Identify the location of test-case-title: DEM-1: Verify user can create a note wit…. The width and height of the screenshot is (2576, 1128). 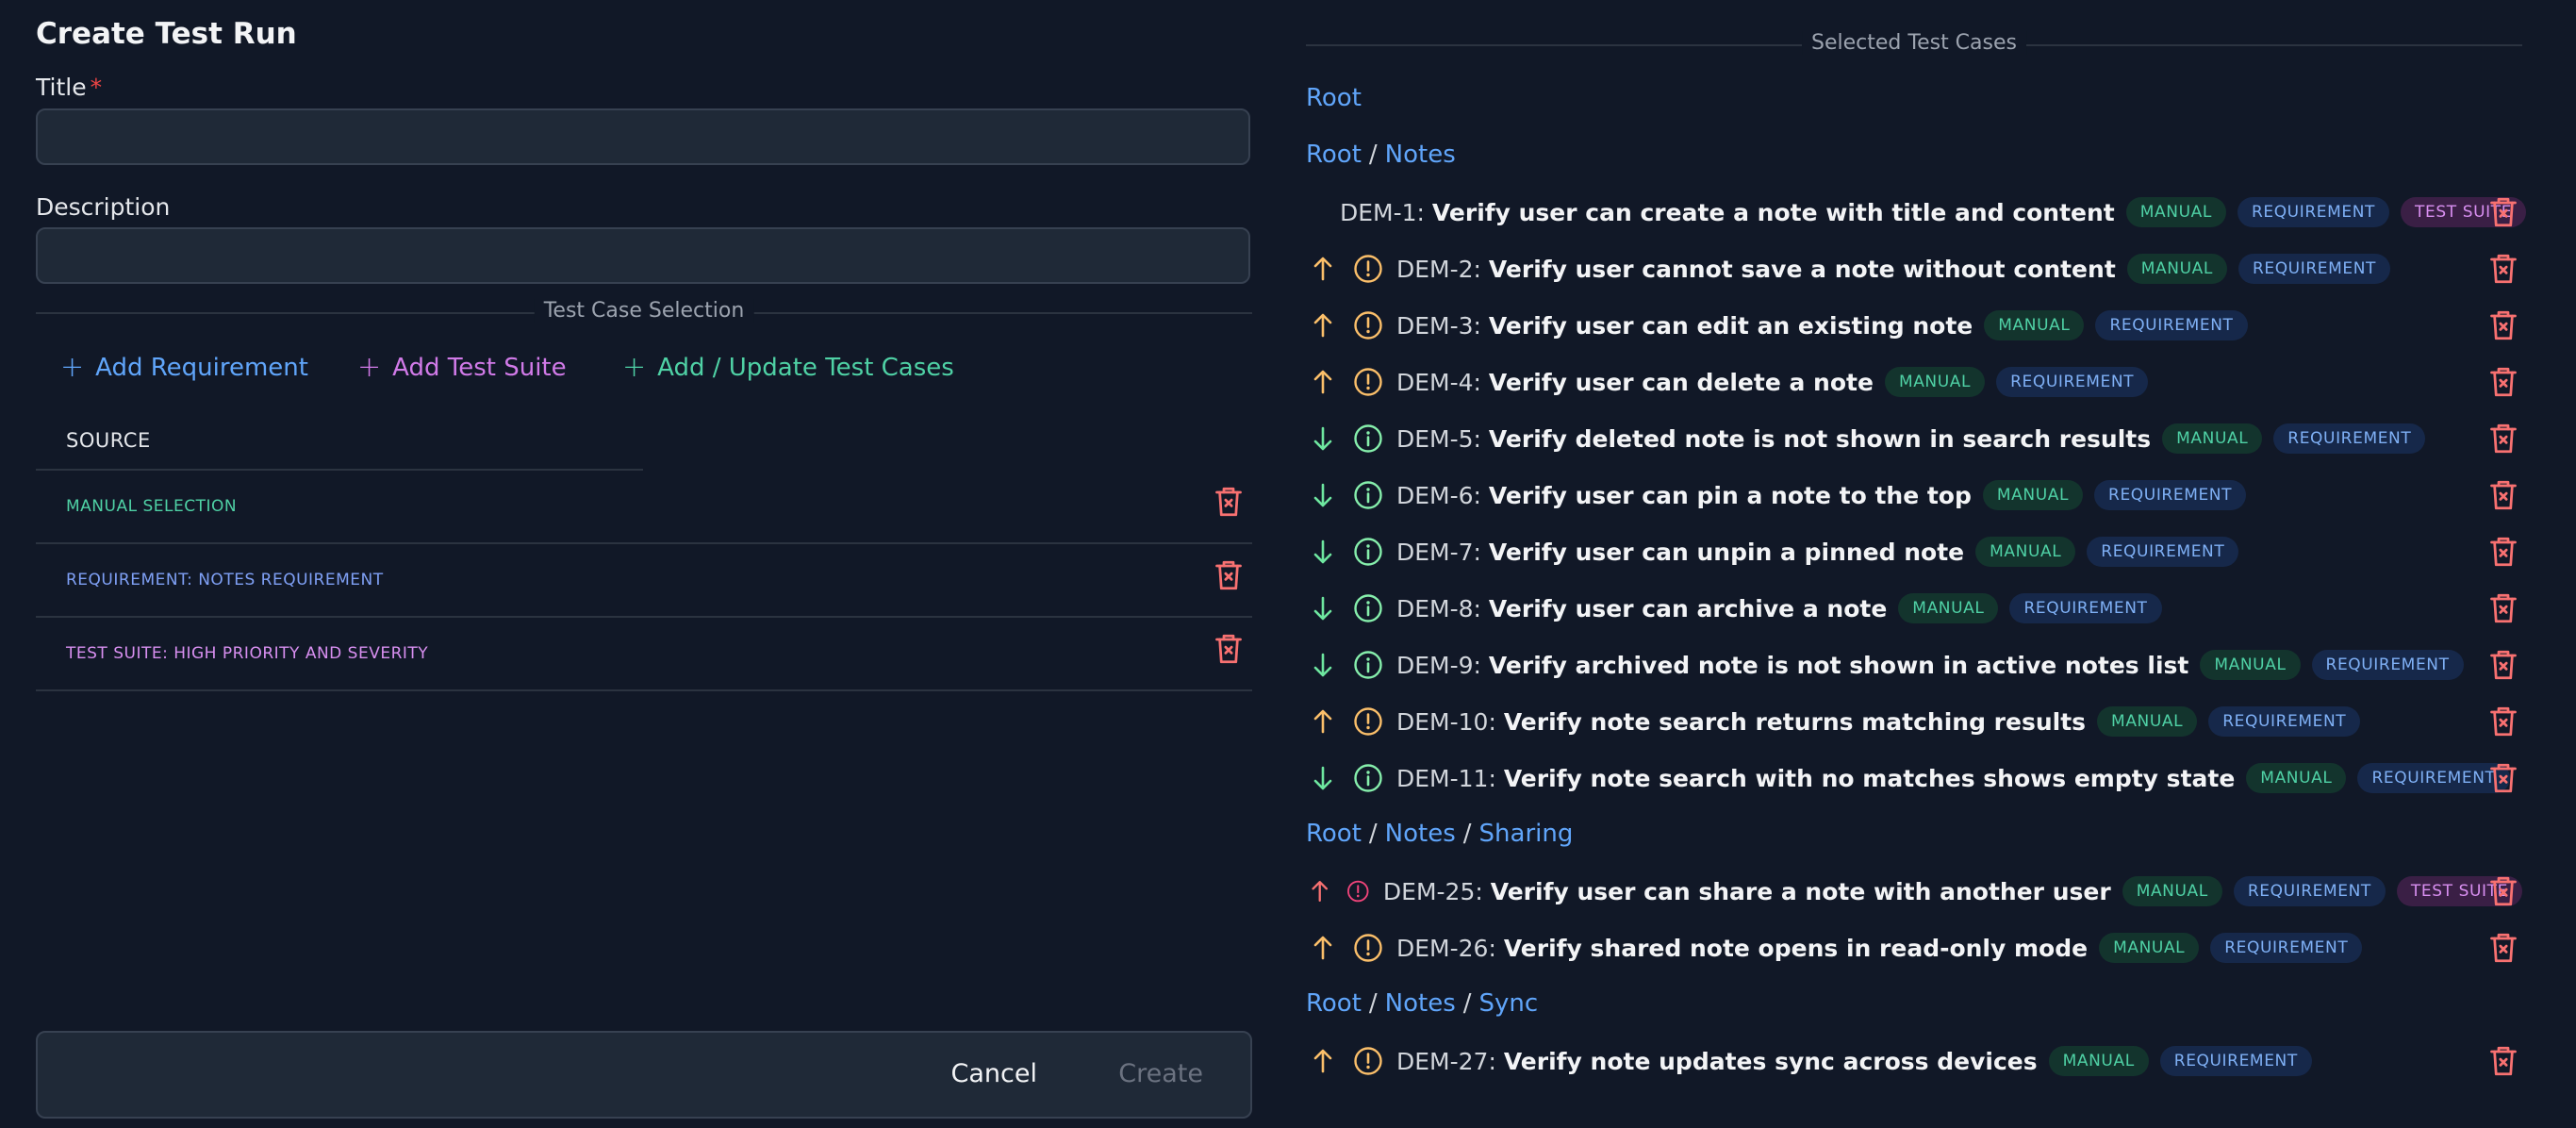
(1727, 213).